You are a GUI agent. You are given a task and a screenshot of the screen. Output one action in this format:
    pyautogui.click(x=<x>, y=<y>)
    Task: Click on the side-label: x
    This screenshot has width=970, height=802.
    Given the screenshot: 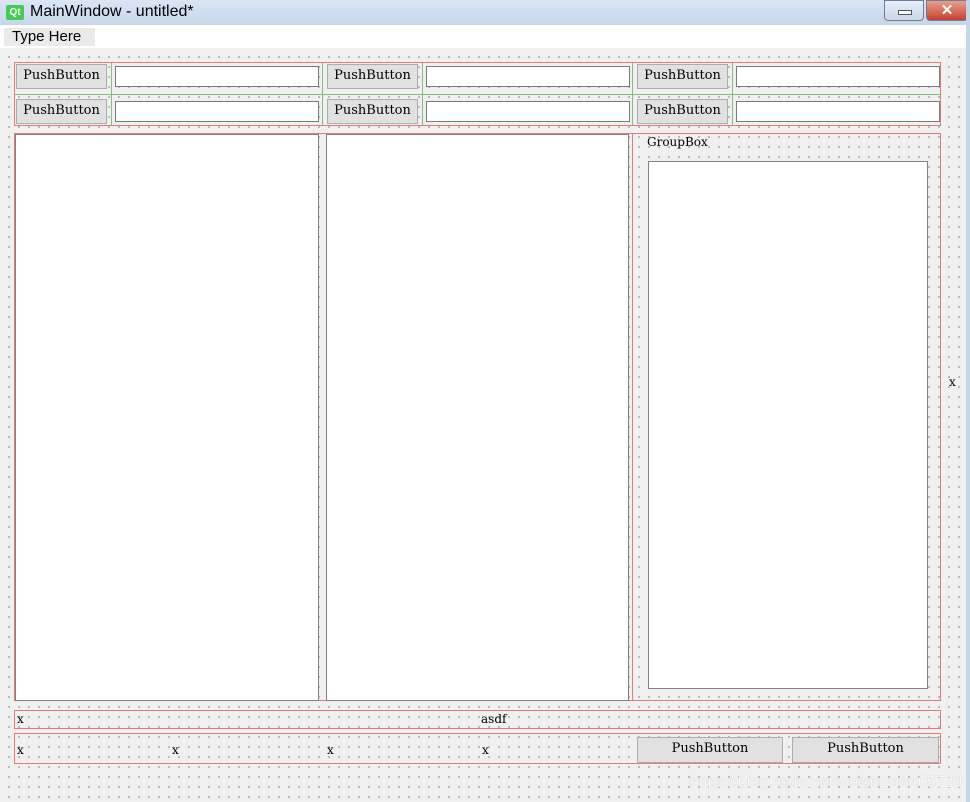 What is the action you would take?
    pyautogui.click(x=952, y=382)
    